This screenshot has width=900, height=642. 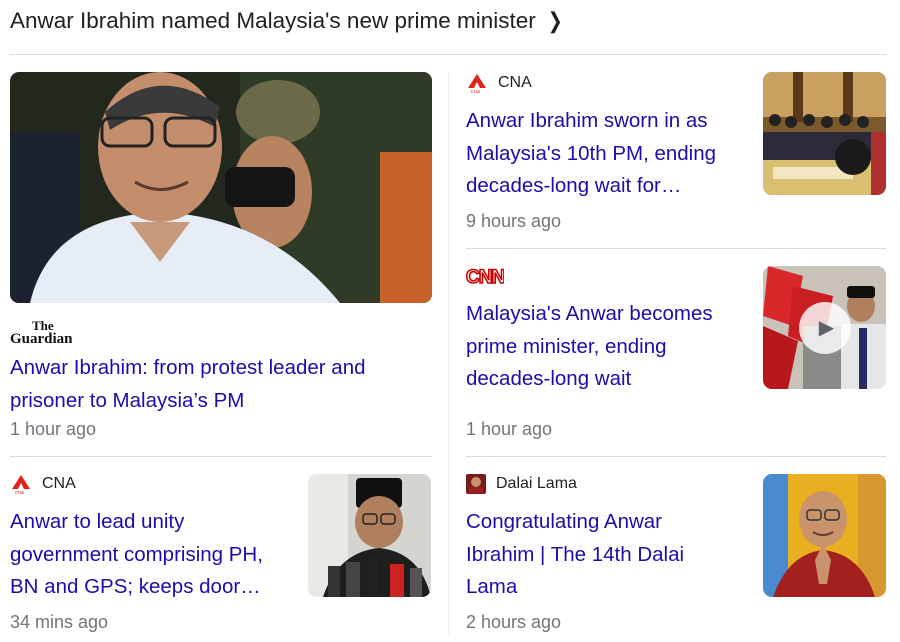 What do you see at coordinates (369, 535) in the screenshot?
I see `story-image-anwar-microphones` at bounding box center [369, 535].